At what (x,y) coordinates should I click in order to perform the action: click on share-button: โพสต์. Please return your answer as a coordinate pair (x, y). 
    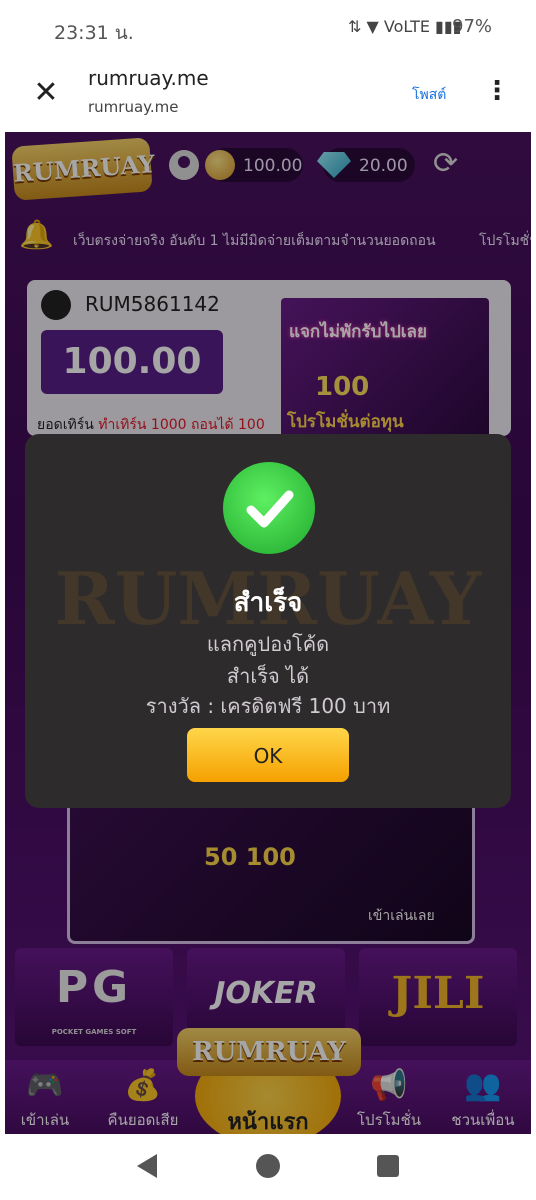
    Looking at the image, I should click on (429, 95).